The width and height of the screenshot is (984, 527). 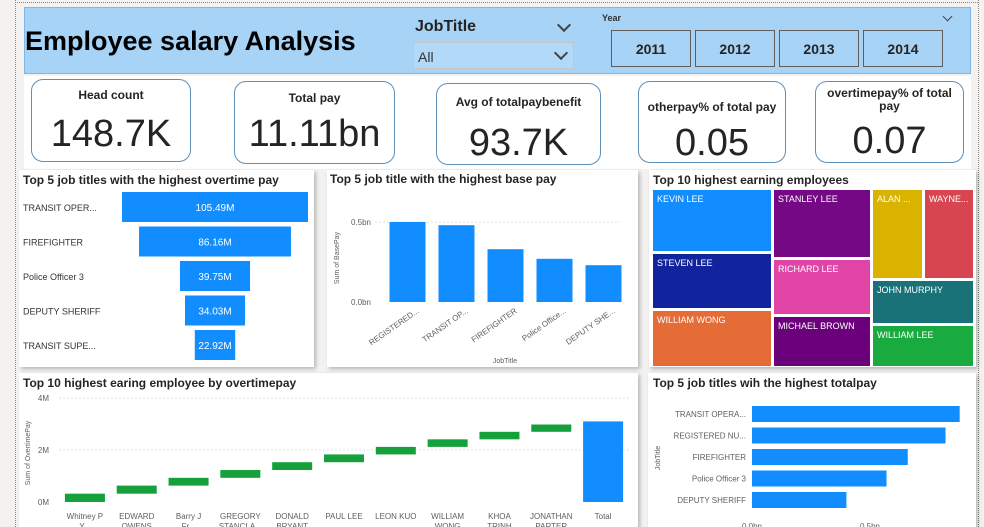 What do you see at coordinates (426, 57) in the screenshot?
I see `jobtitle-dropdown-value: All` at bounding box center [426, 57].